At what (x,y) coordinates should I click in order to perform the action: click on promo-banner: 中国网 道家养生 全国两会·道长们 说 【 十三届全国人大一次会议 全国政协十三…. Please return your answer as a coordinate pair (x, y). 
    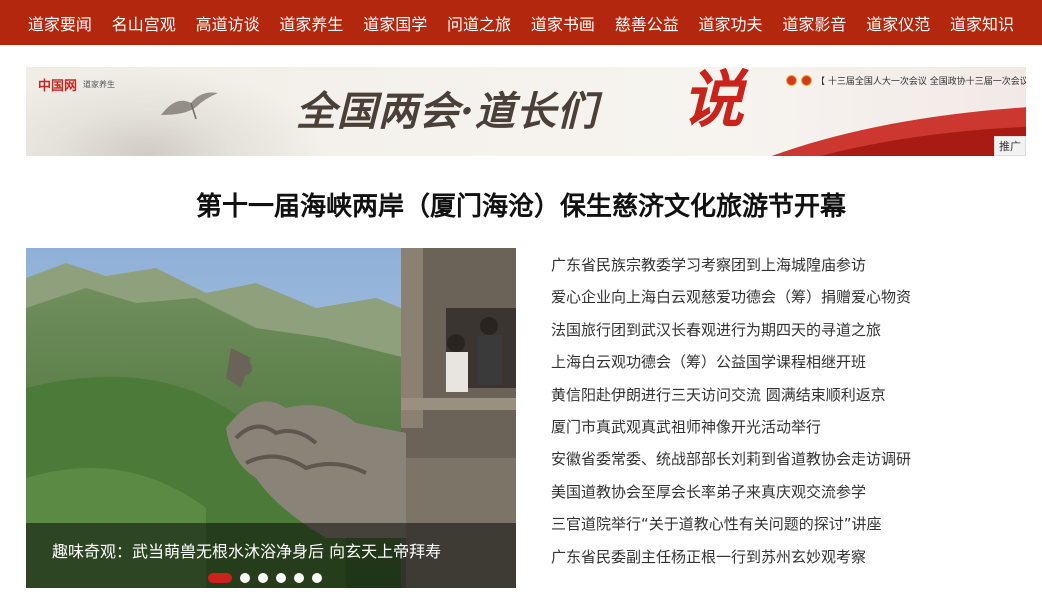
    Looking at the image, I should click on (526, 111).